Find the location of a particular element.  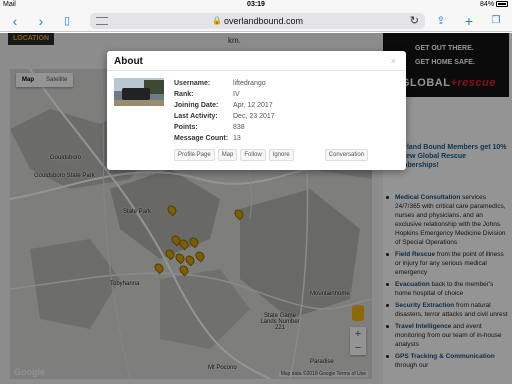

battery-percent: 84% is located at coordinates (487, 4).